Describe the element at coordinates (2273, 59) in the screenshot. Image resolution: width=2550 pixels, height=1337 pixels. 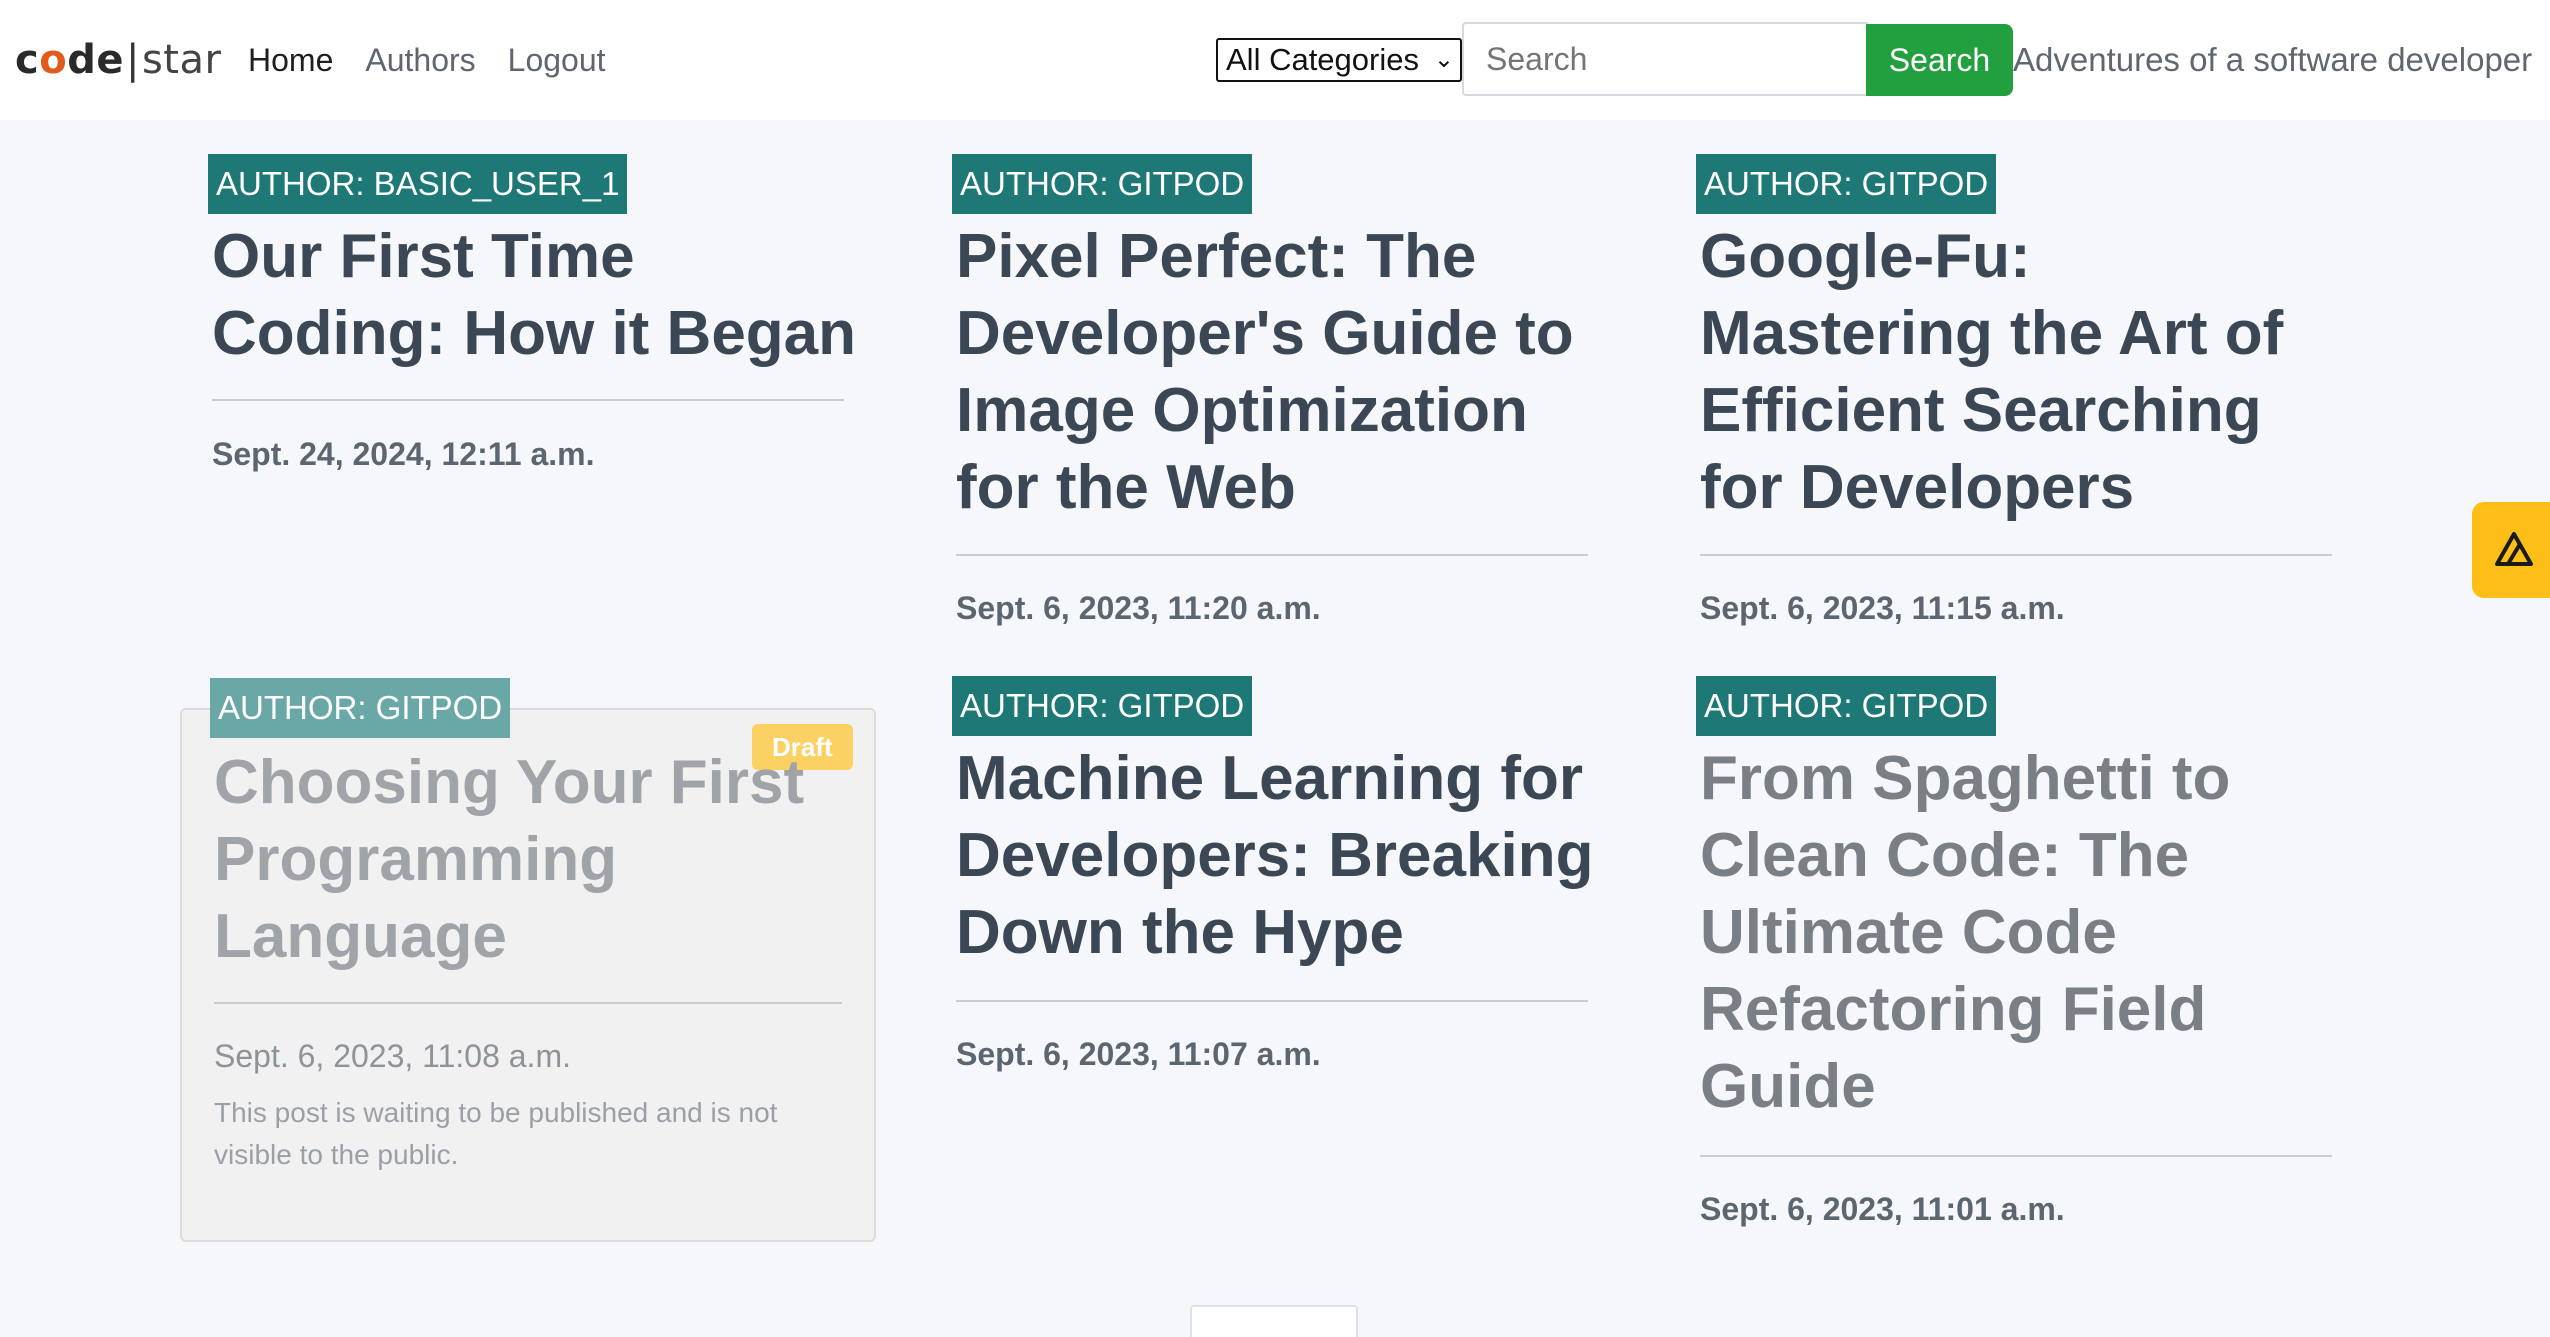
I see `site-tagline: Adventures of a software developer` at that location.